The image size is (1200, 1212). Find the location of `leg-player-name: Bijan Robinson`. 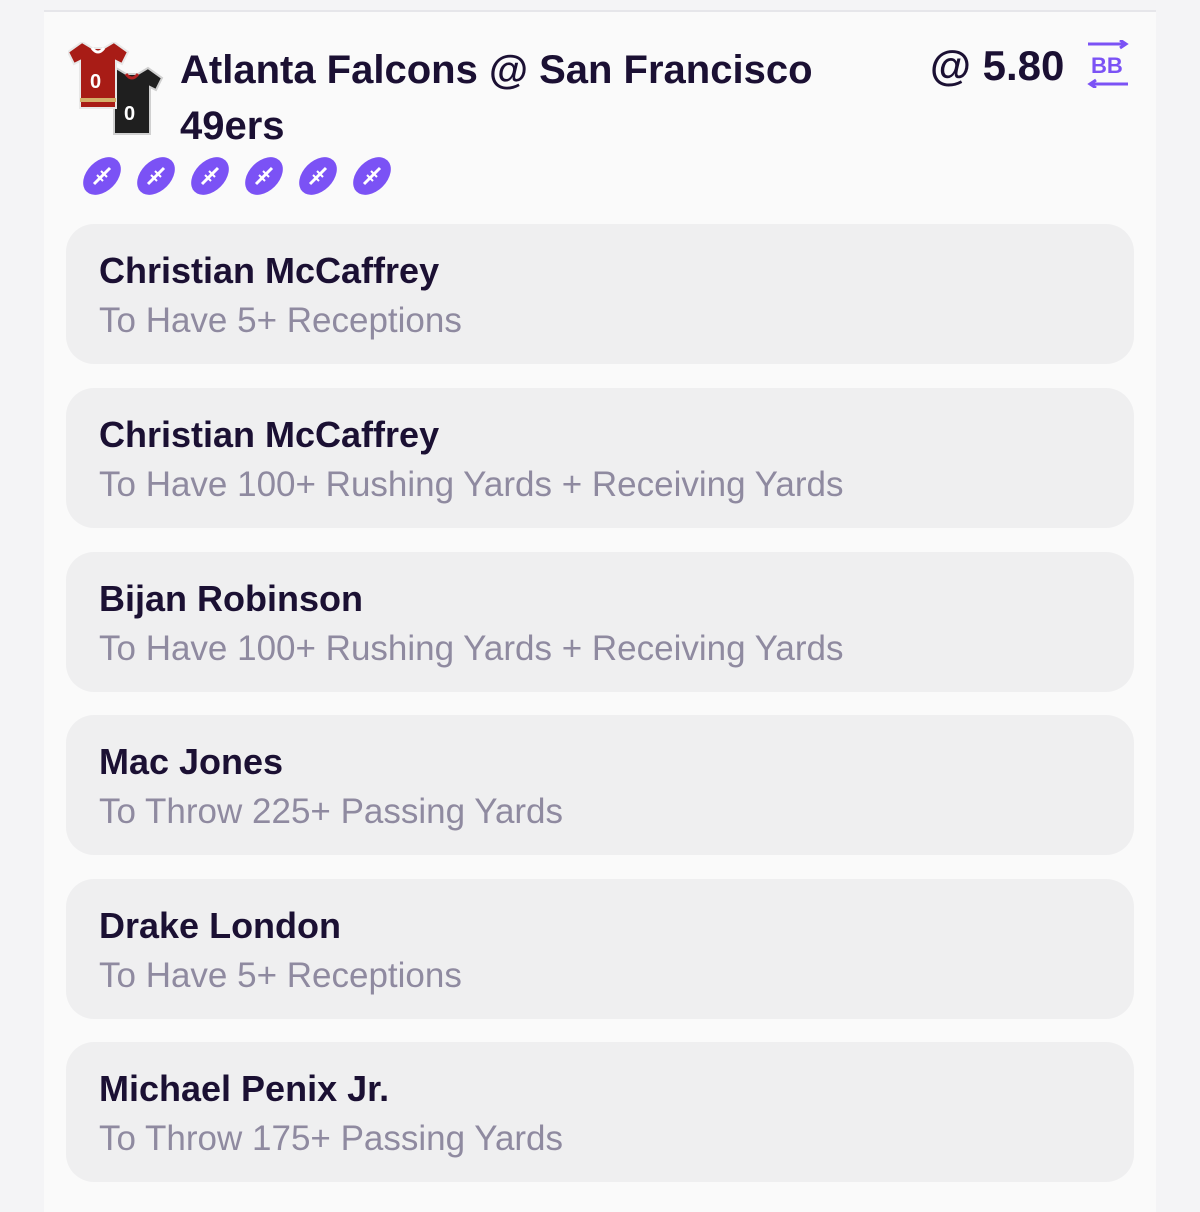

leg-player-name: Bijan Robinson is located at coordinates (231, 598).